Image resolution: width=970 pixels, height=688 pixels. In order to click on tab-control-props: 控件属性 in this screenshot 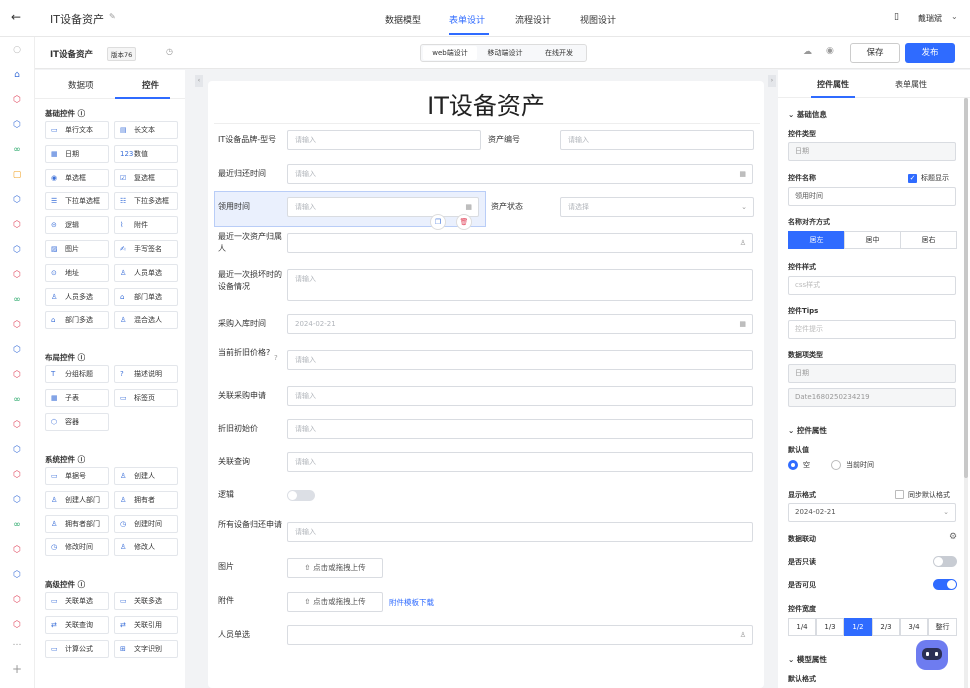, I will do `click(833, 84)`.